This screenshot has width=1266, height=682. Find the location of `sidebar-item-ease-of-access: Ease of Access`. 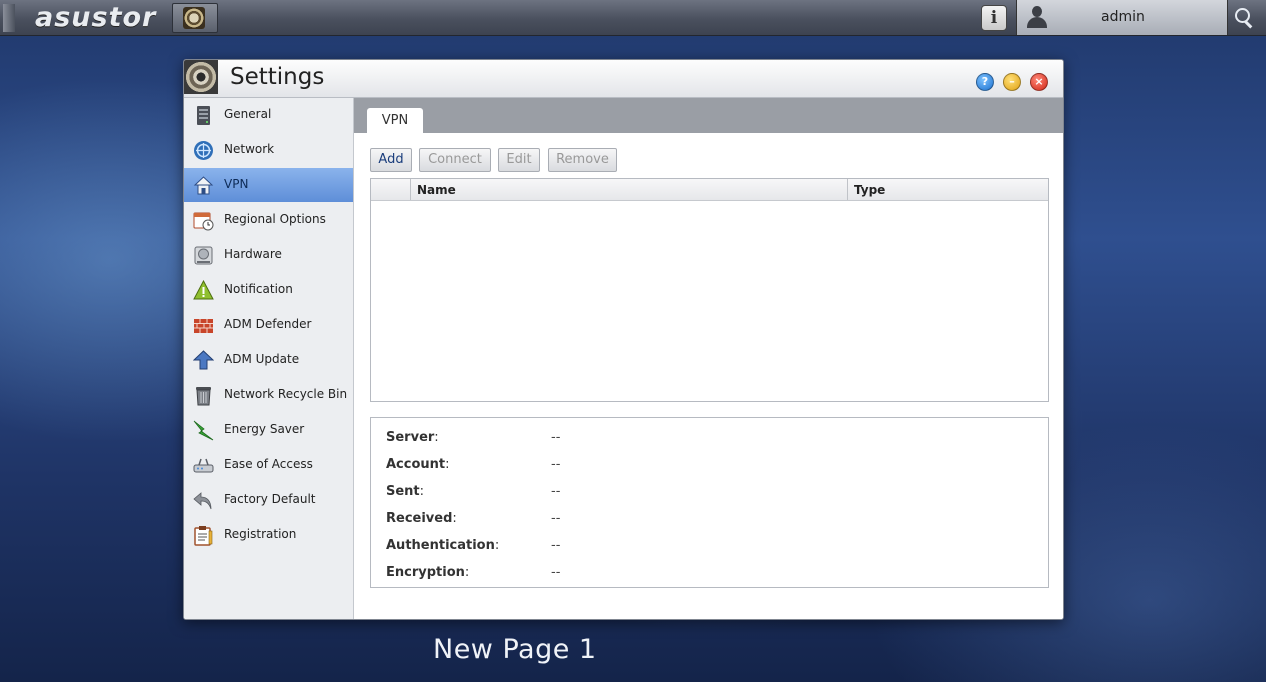

sidebar-item-ease-of-access: Ease of Access is located at coordinates (268, 465).